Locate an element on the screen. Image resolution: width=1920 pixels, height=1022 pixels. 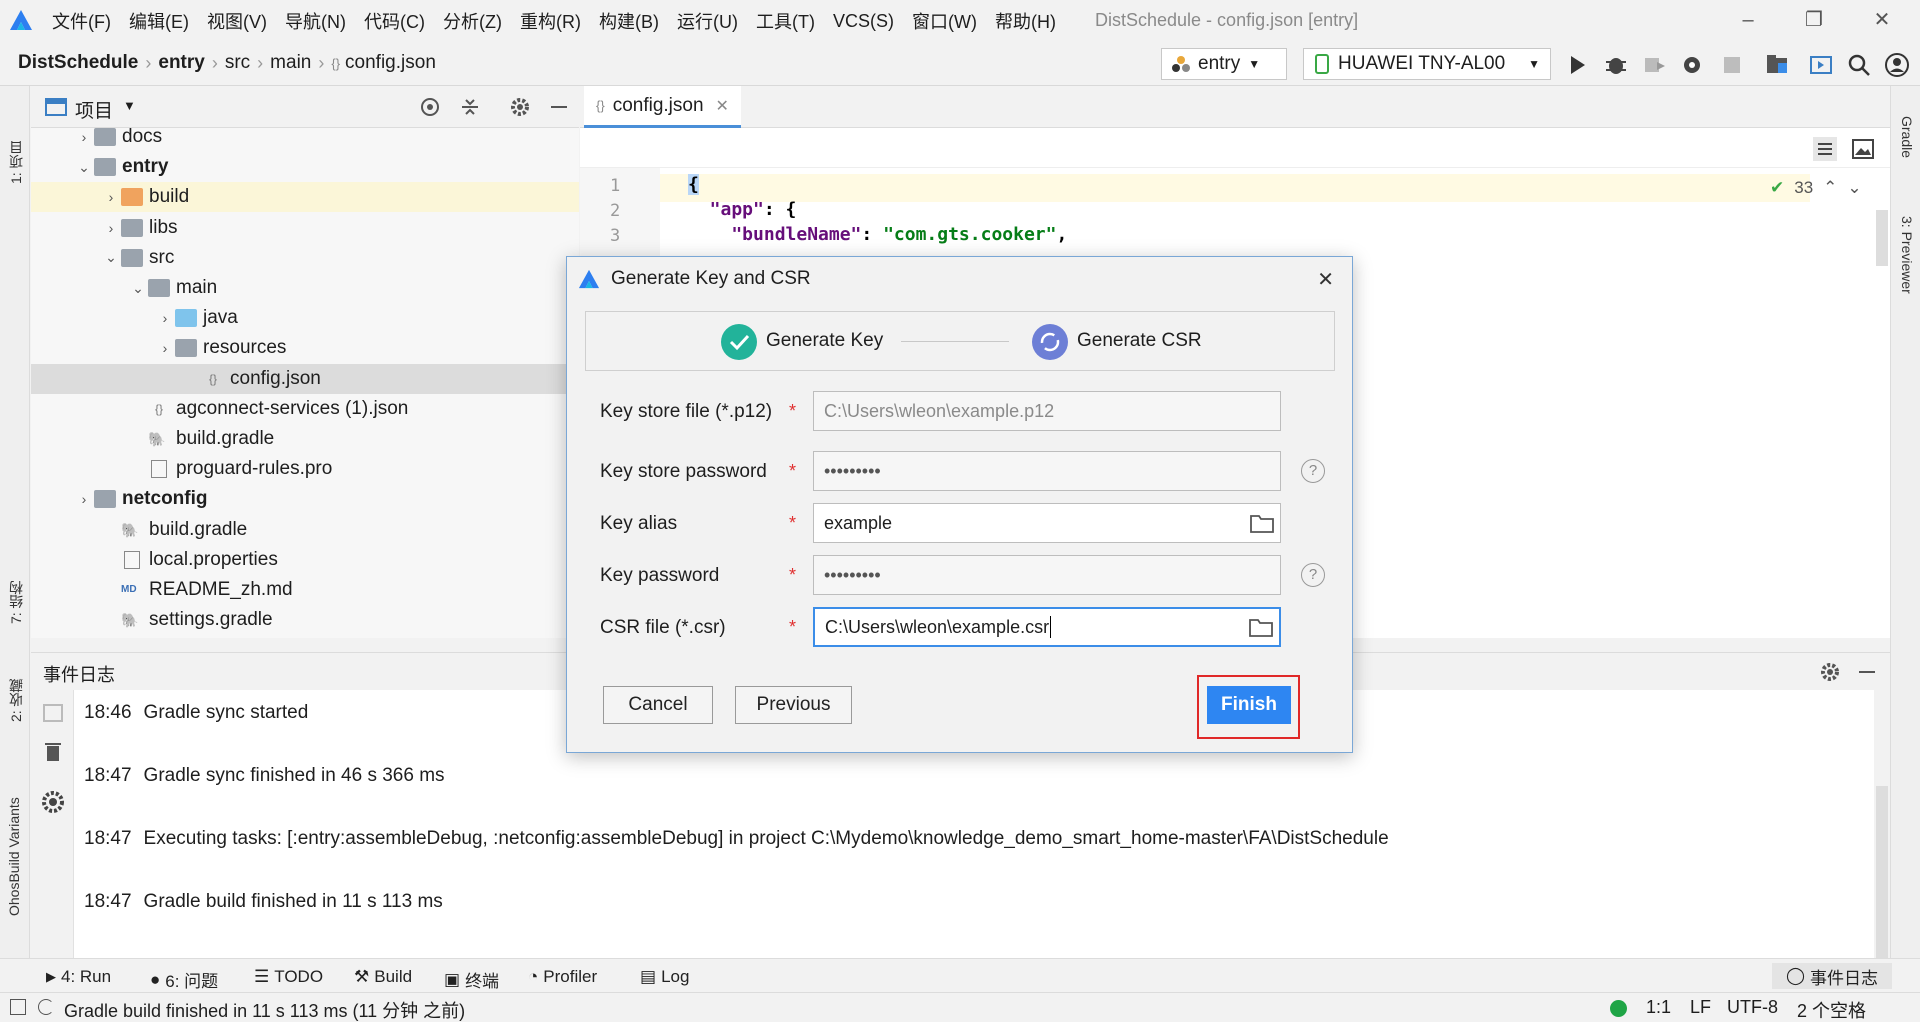
collapse-all-icon is located at coordinates (470, 107).